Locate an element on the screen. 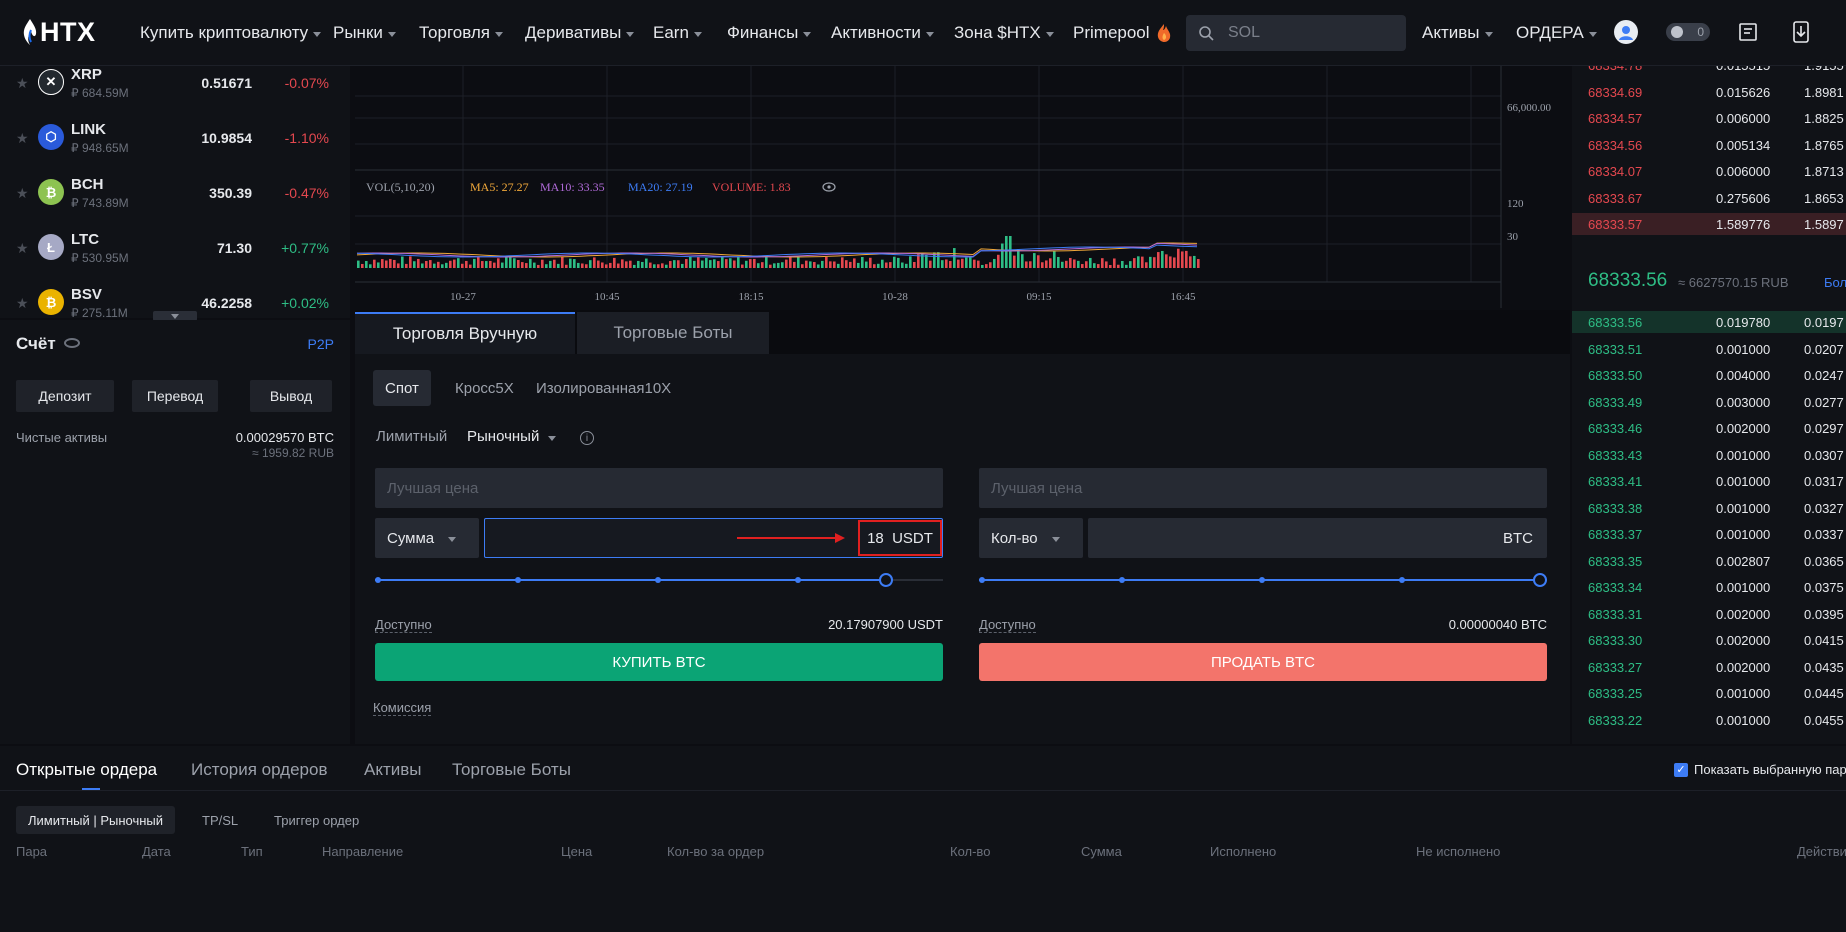  tab-order-history: История ордеров is located at coordinates (259, 770).